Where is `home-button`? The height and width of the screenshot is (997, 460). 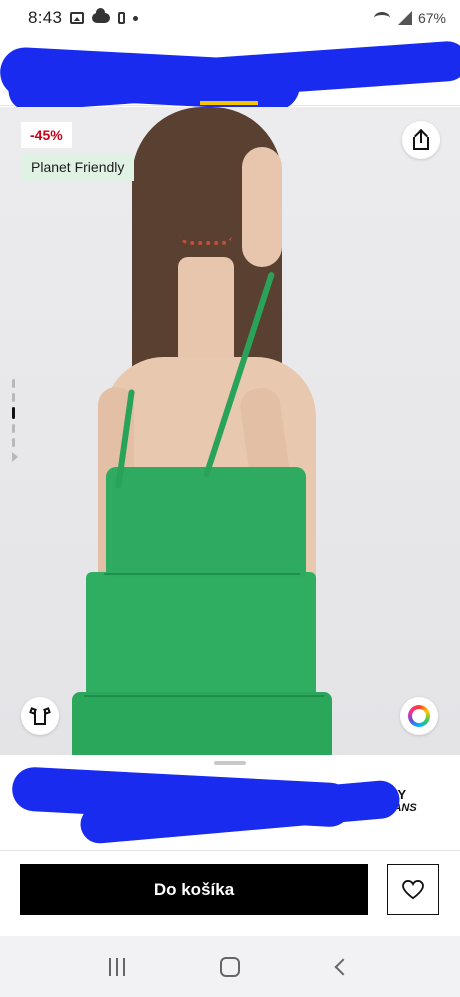 home-button is located at coordinates (230, 967).